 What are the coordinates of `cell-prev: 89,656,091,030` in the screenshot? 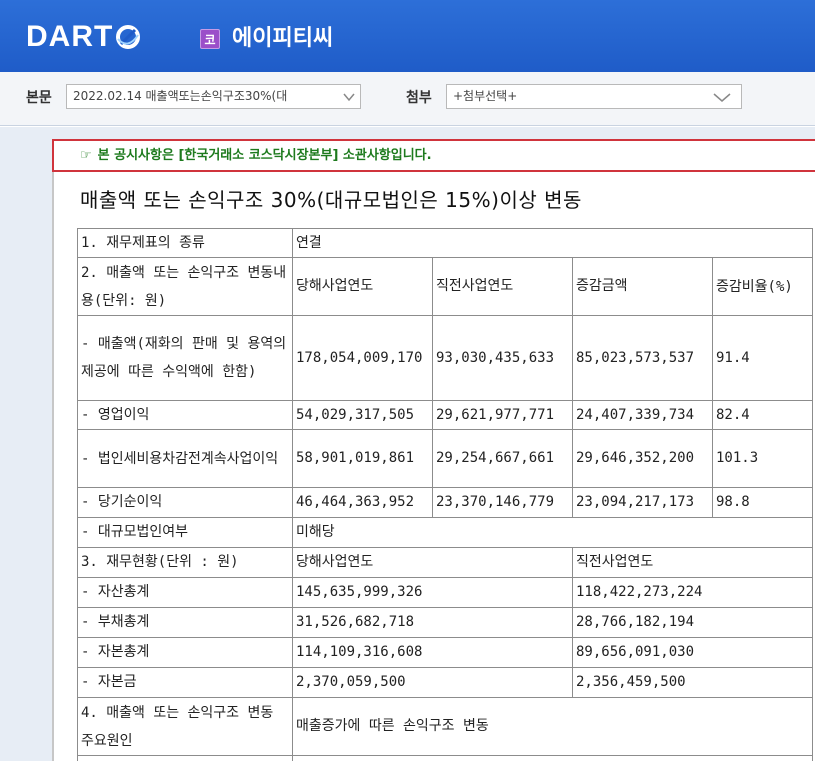 It's located at (692, 652).